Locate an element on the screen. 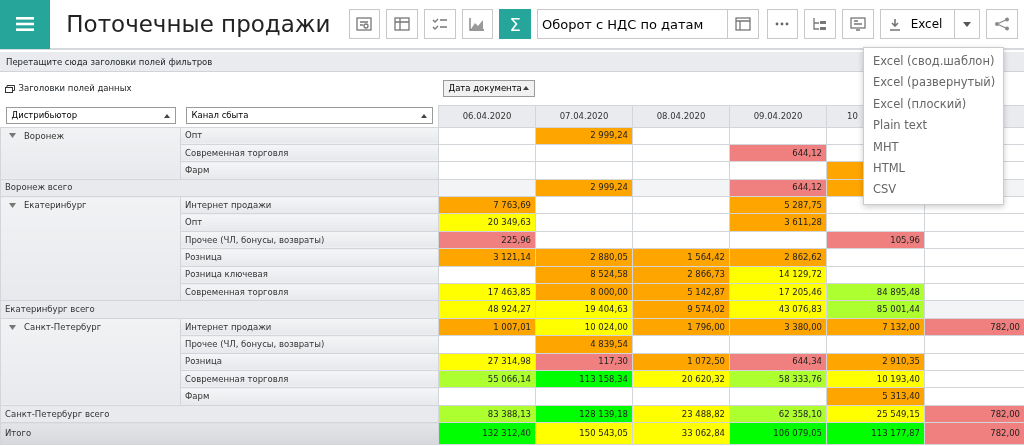 The height and width of the screenshot is (446, 1024). measure-select: Оборот с НДС по датам is located at coordinates (631, 24).